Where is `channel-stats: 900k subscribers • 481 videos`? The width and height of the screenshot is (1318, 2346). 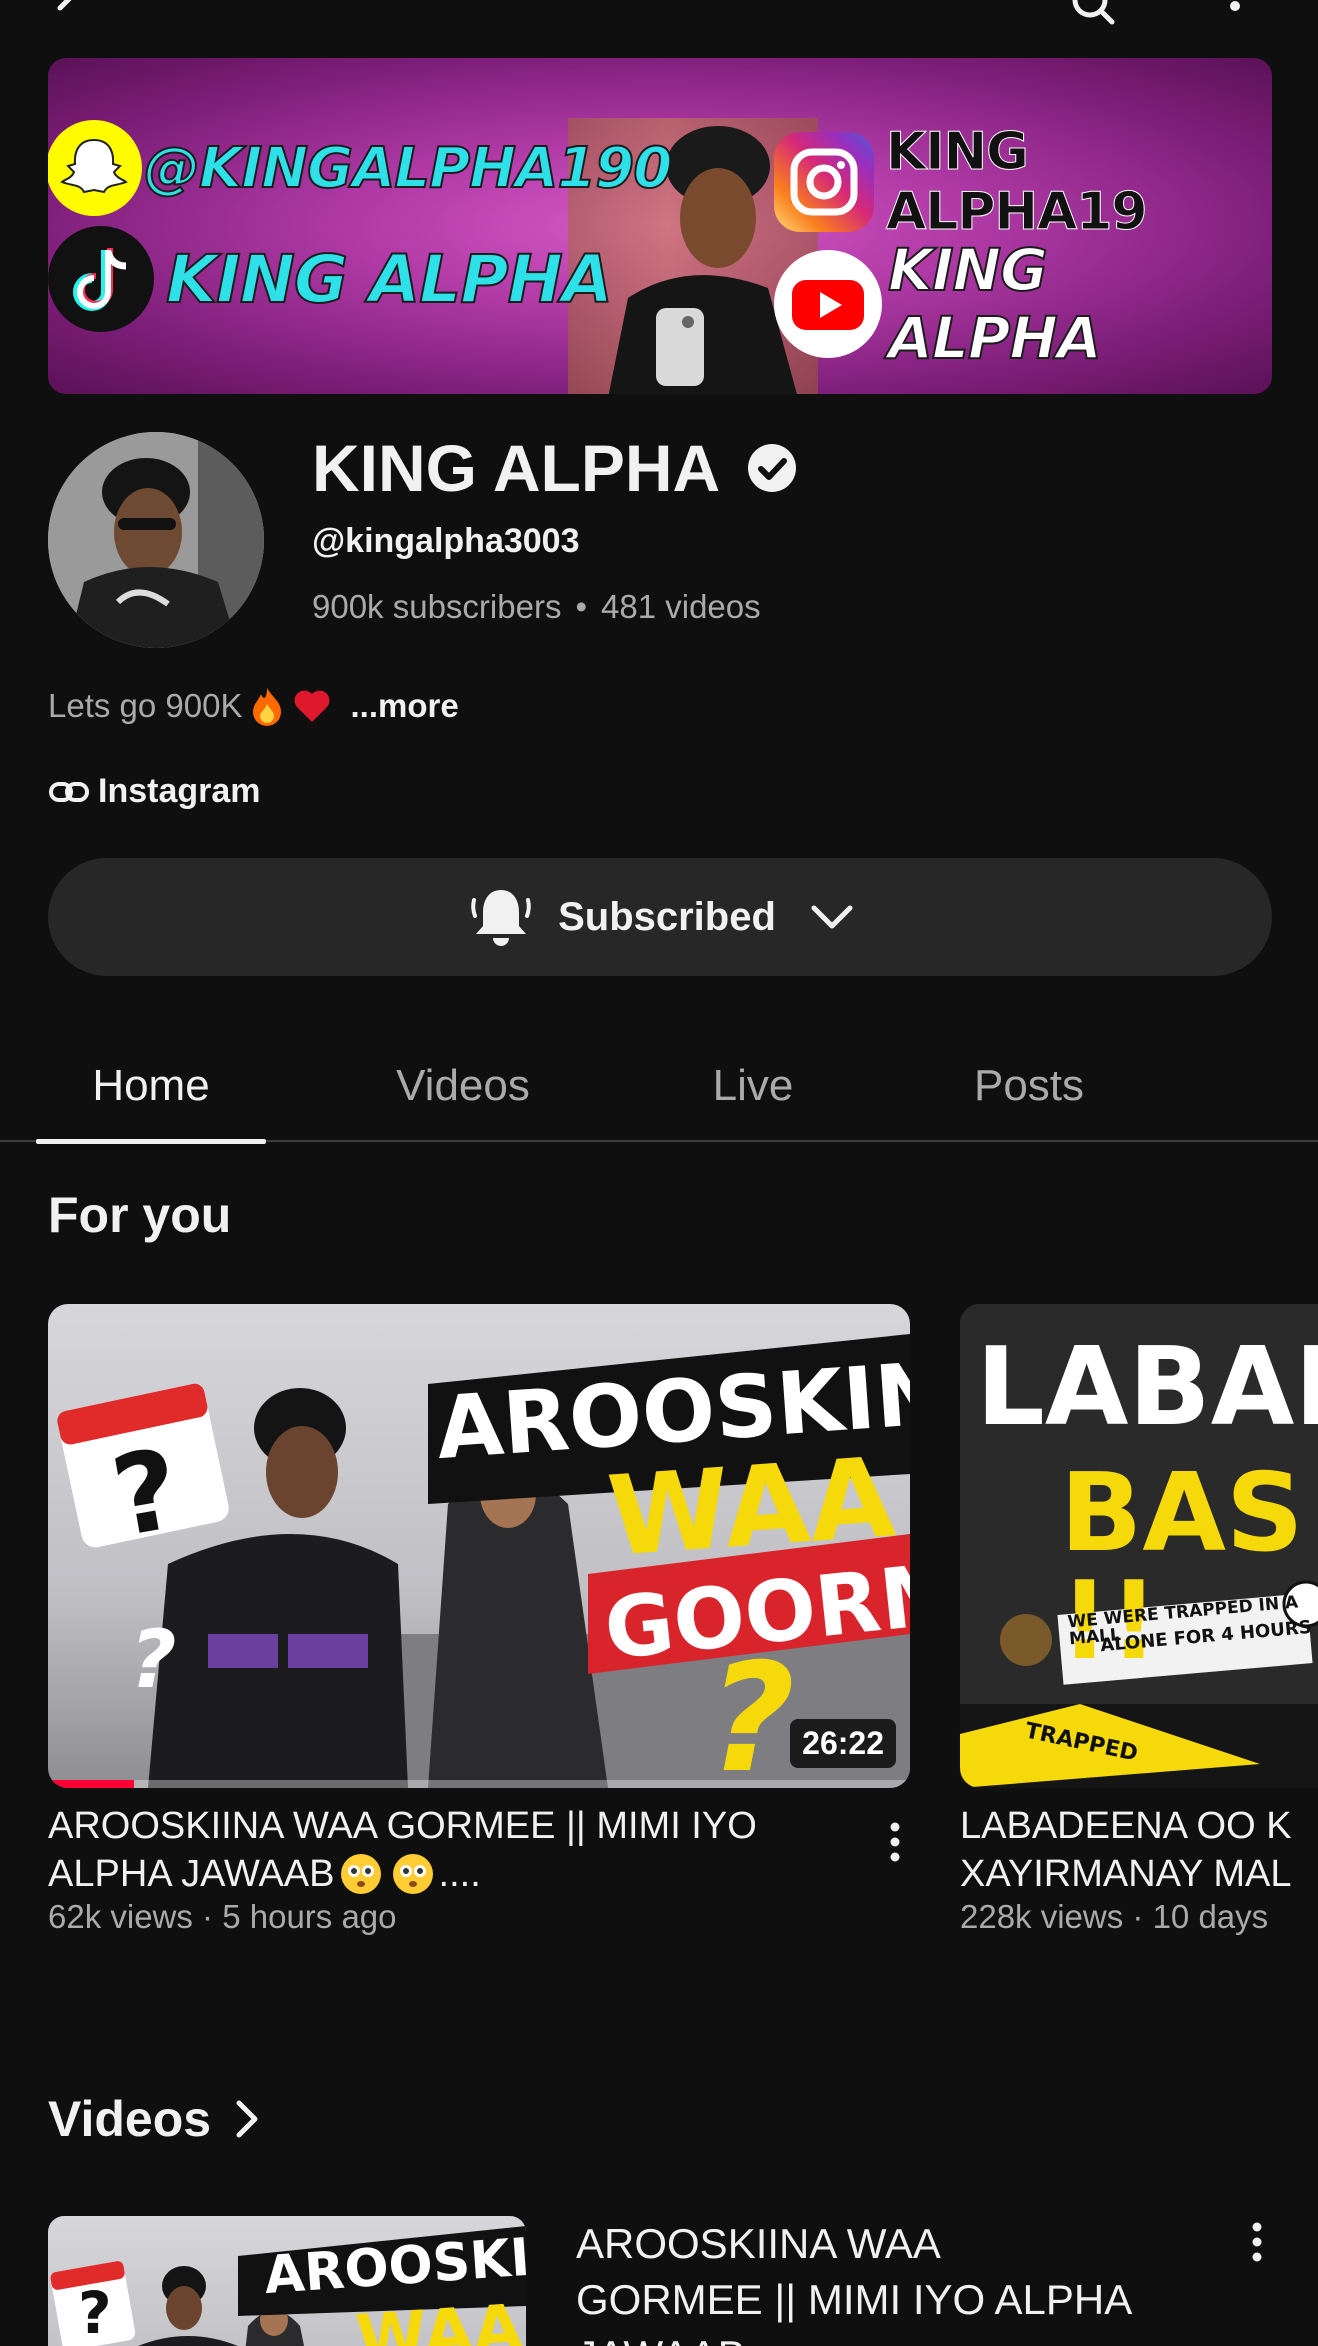 channel-stats: 900k subscribers • 481 videos is located at coordinates (536, 607).